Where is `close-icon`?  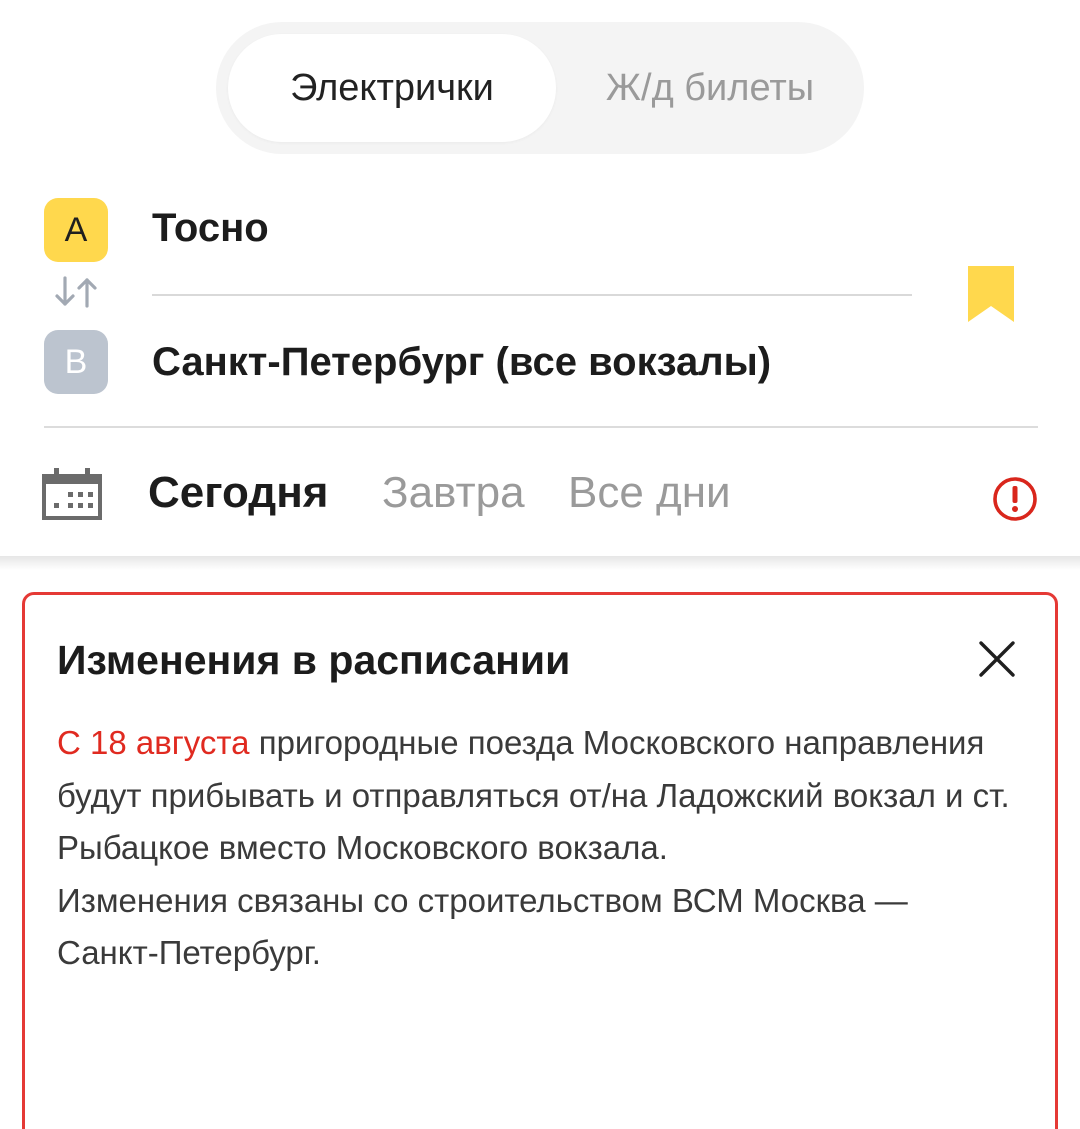 close-icon is located at coordinates (997, 659).